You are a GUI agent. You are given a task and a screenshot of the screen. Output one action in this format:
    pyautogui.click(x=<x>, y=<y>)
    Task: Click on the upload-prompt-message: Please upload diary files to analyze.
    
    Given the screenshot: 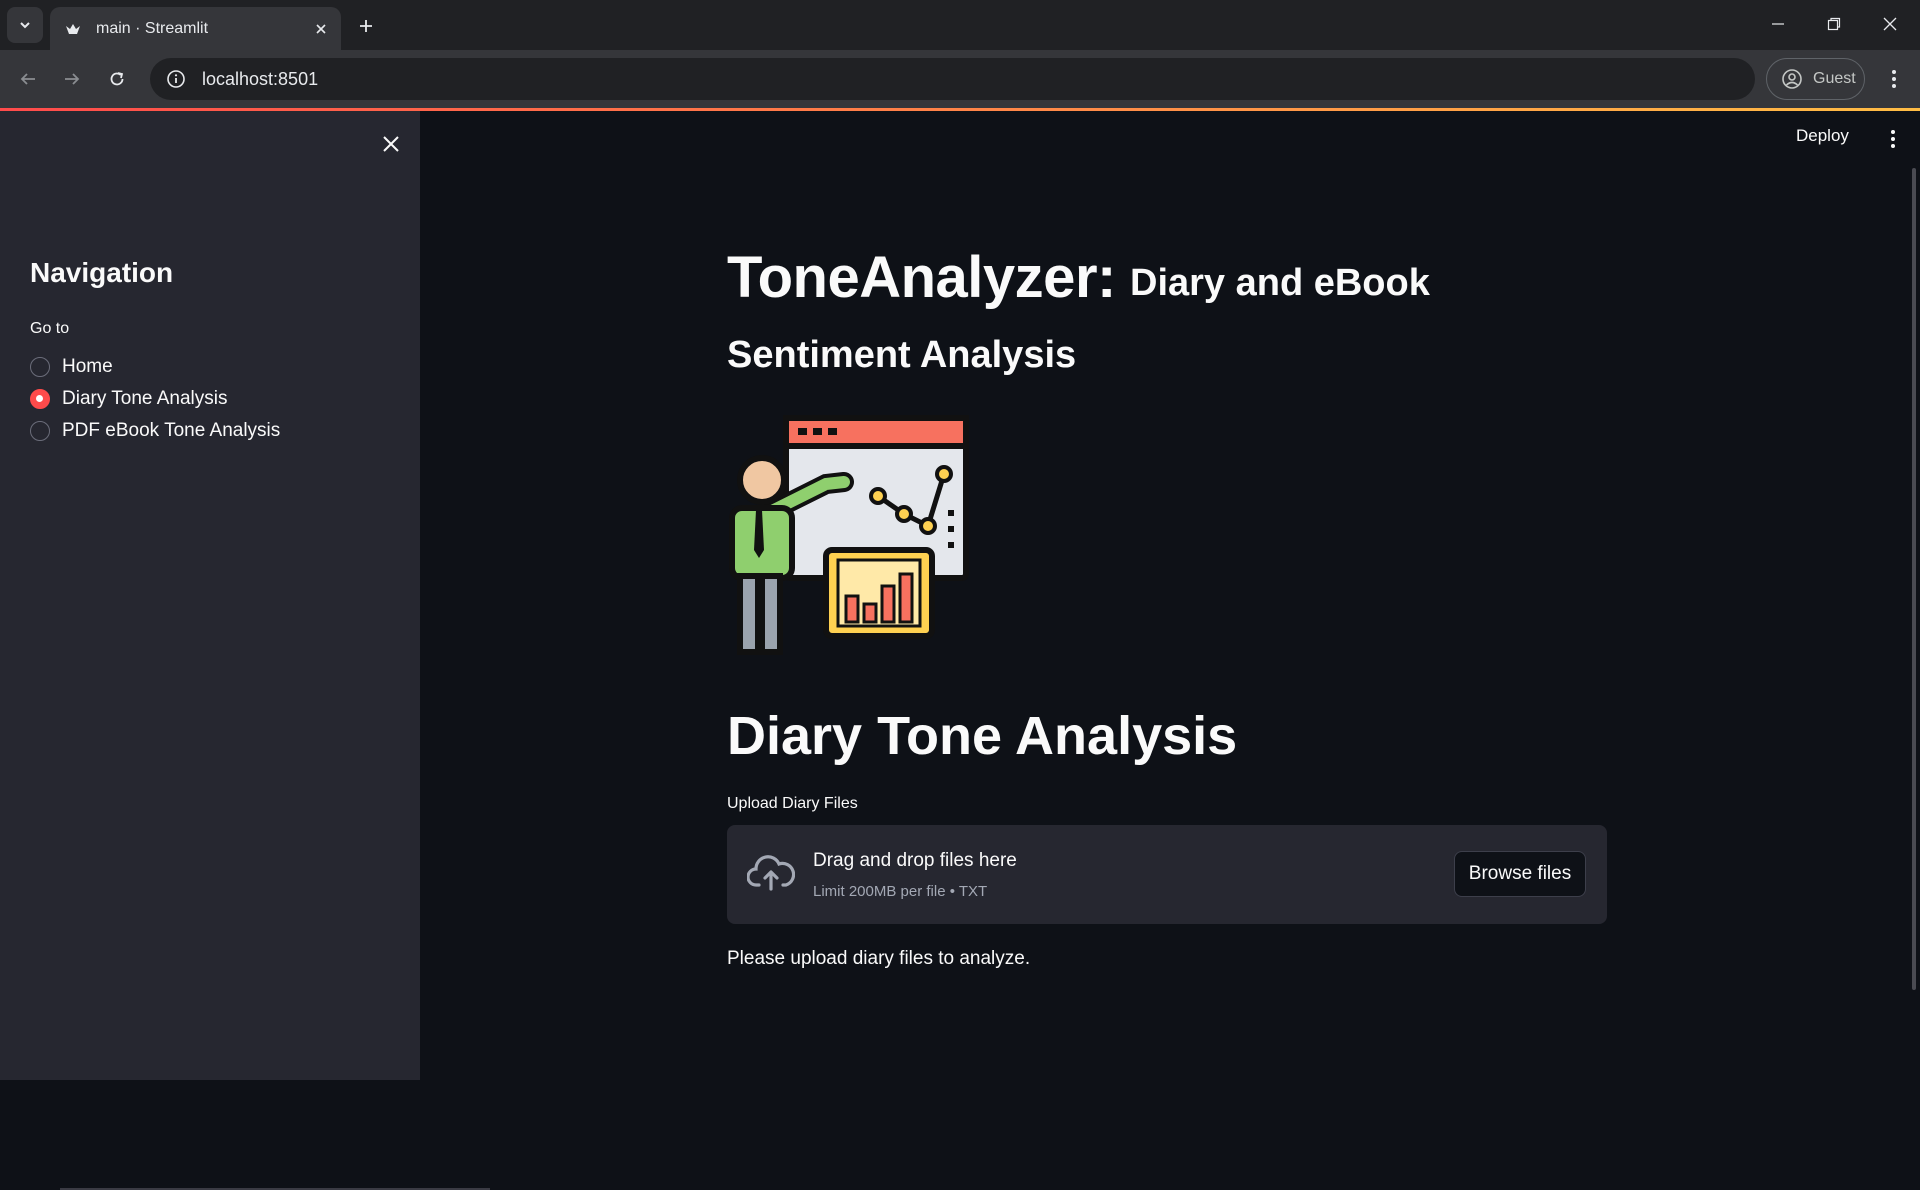 What is the action you would take?
    pyautogui.click(x=879, y=958)
    